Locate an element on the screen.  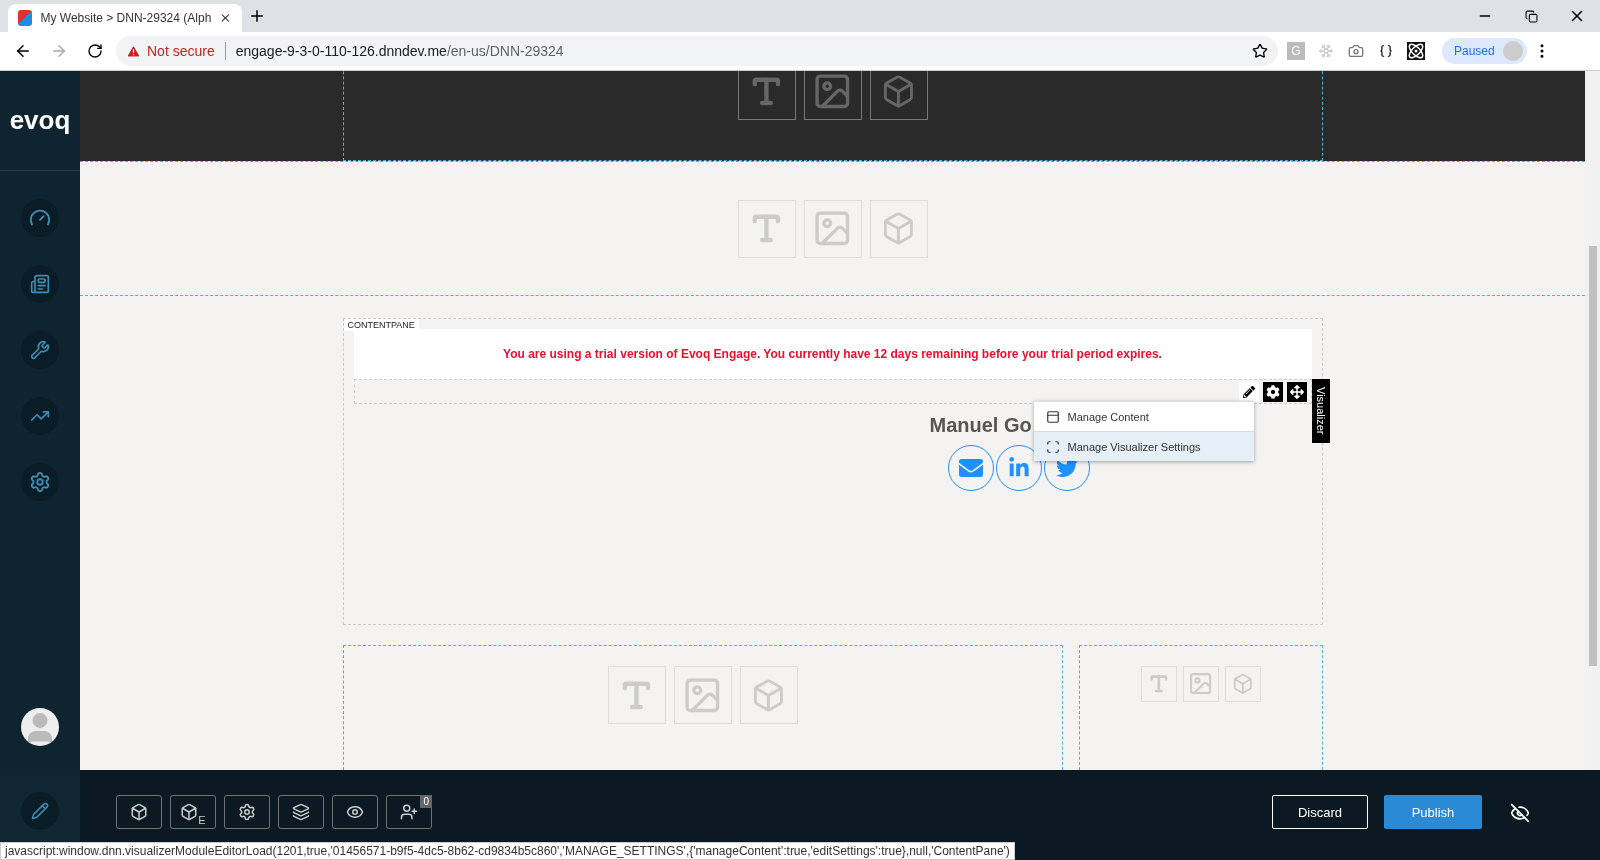
add-user-button: 0 is located at coordinates (409, 812).